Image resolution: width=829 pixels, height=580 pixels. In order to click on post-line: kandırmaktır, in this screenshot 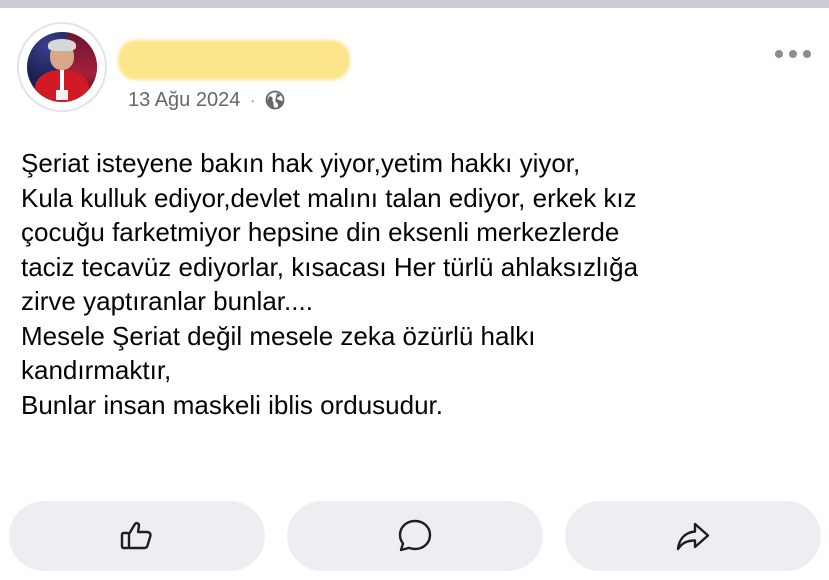, I will do `click(96, 370)`.